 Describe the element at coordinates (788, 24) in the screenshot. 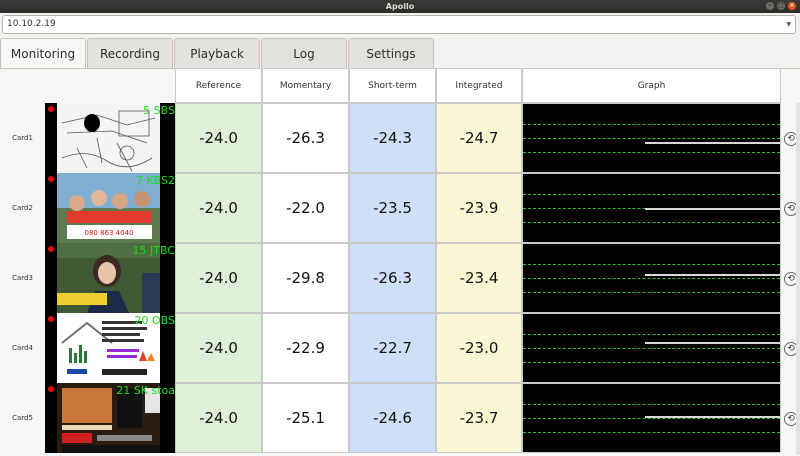

I see `chevron-down-icon: ▼` at that location.